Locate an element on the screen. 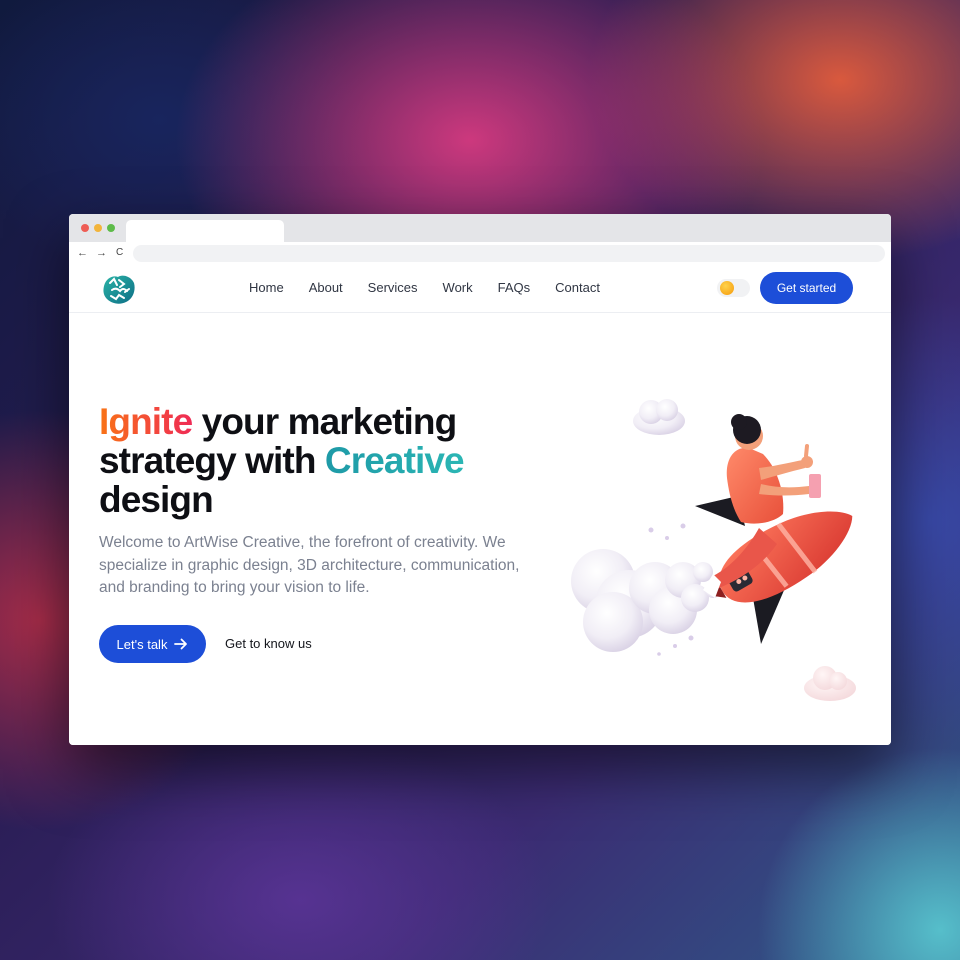  browser-toolbar: ← → C is located at coordinates (480, 253).